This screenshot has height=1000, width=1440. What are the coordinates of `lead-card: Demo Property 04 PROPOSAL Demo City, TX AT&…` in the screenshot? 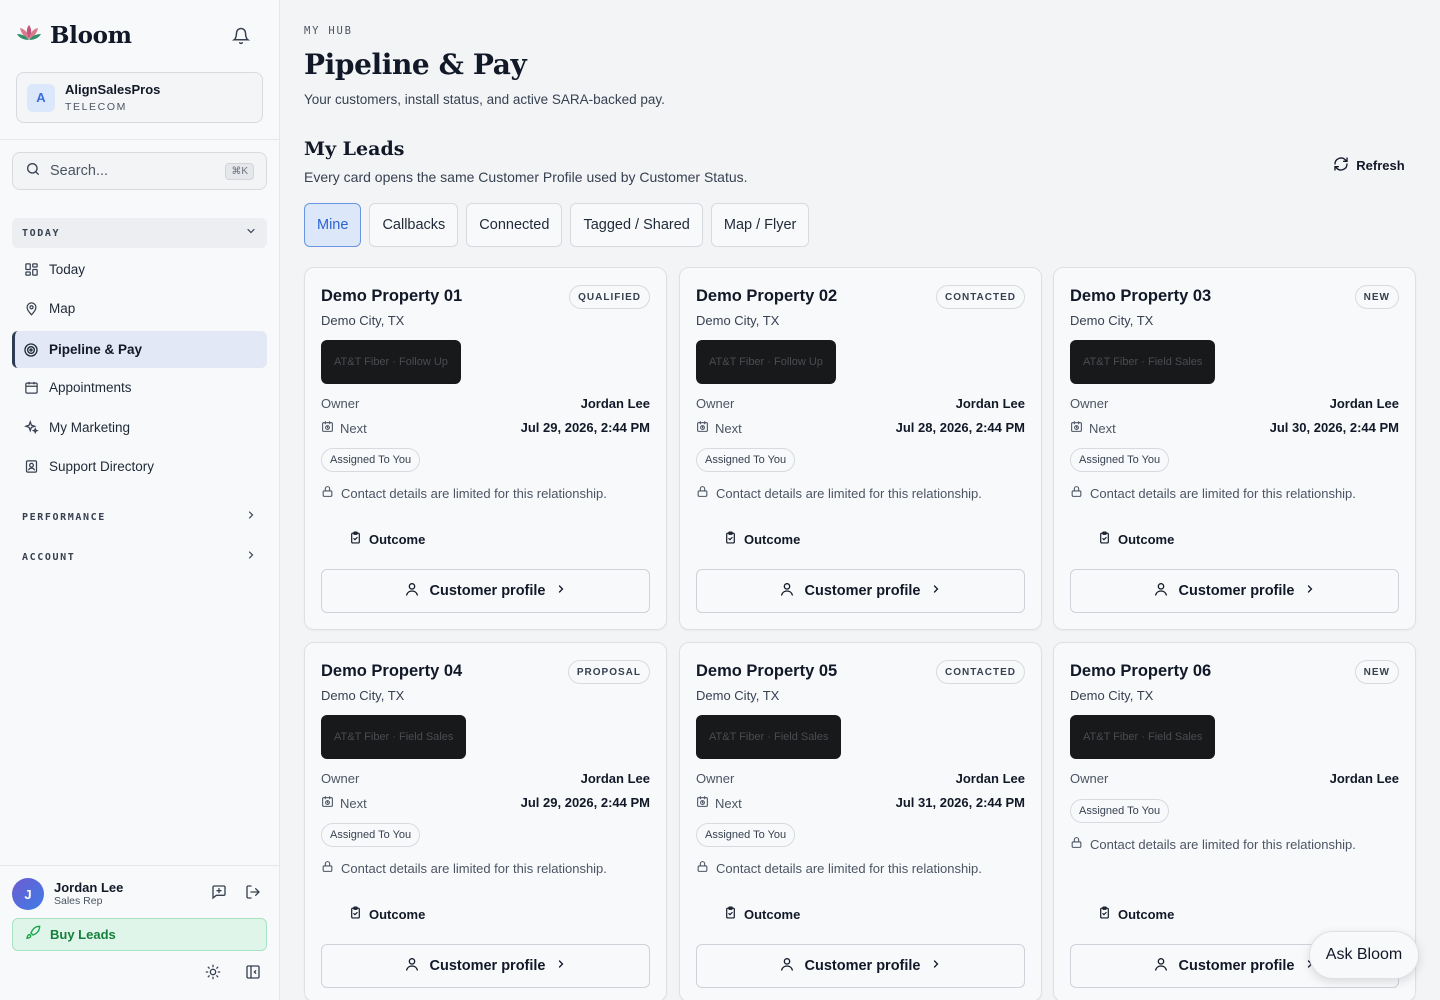 It's located at (485, 821).